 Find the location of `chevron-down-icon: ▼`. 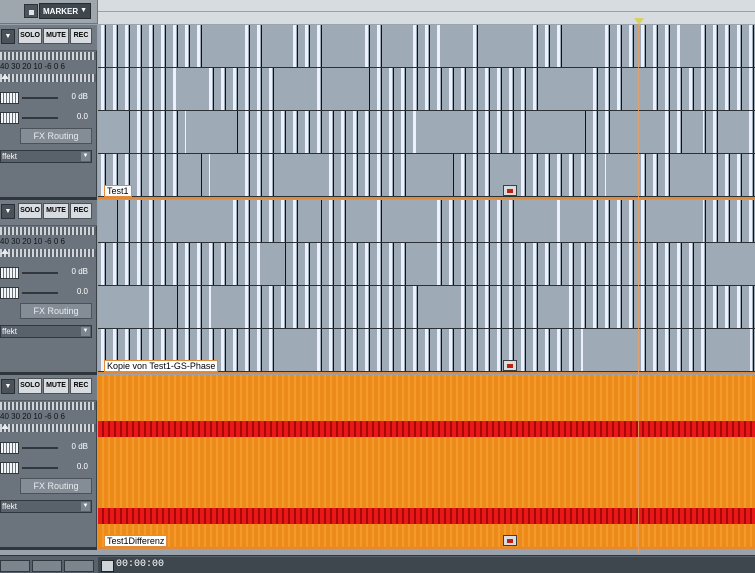

chevron-down-icon: ▼ is located at coordinates (85, 506).